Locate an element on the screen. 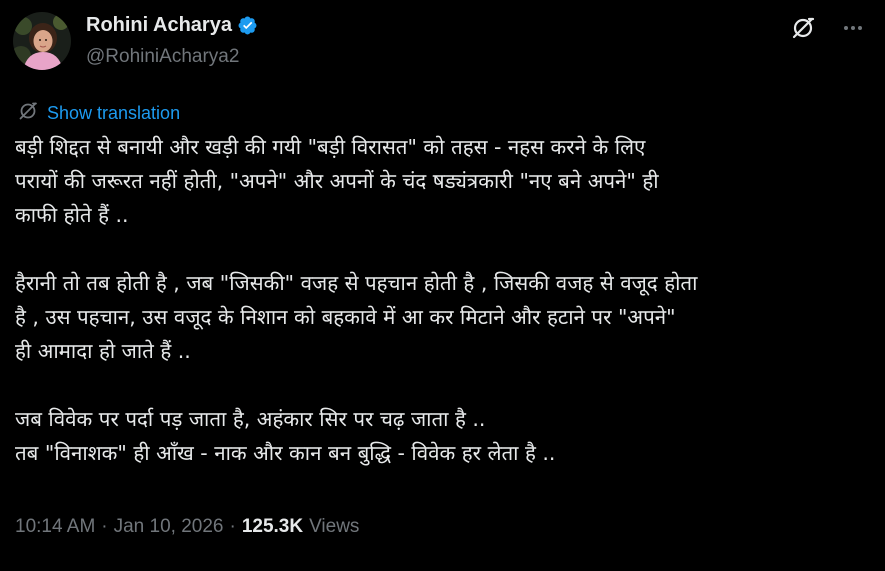  tweet-actions-top is located at coordinates (828, 28).